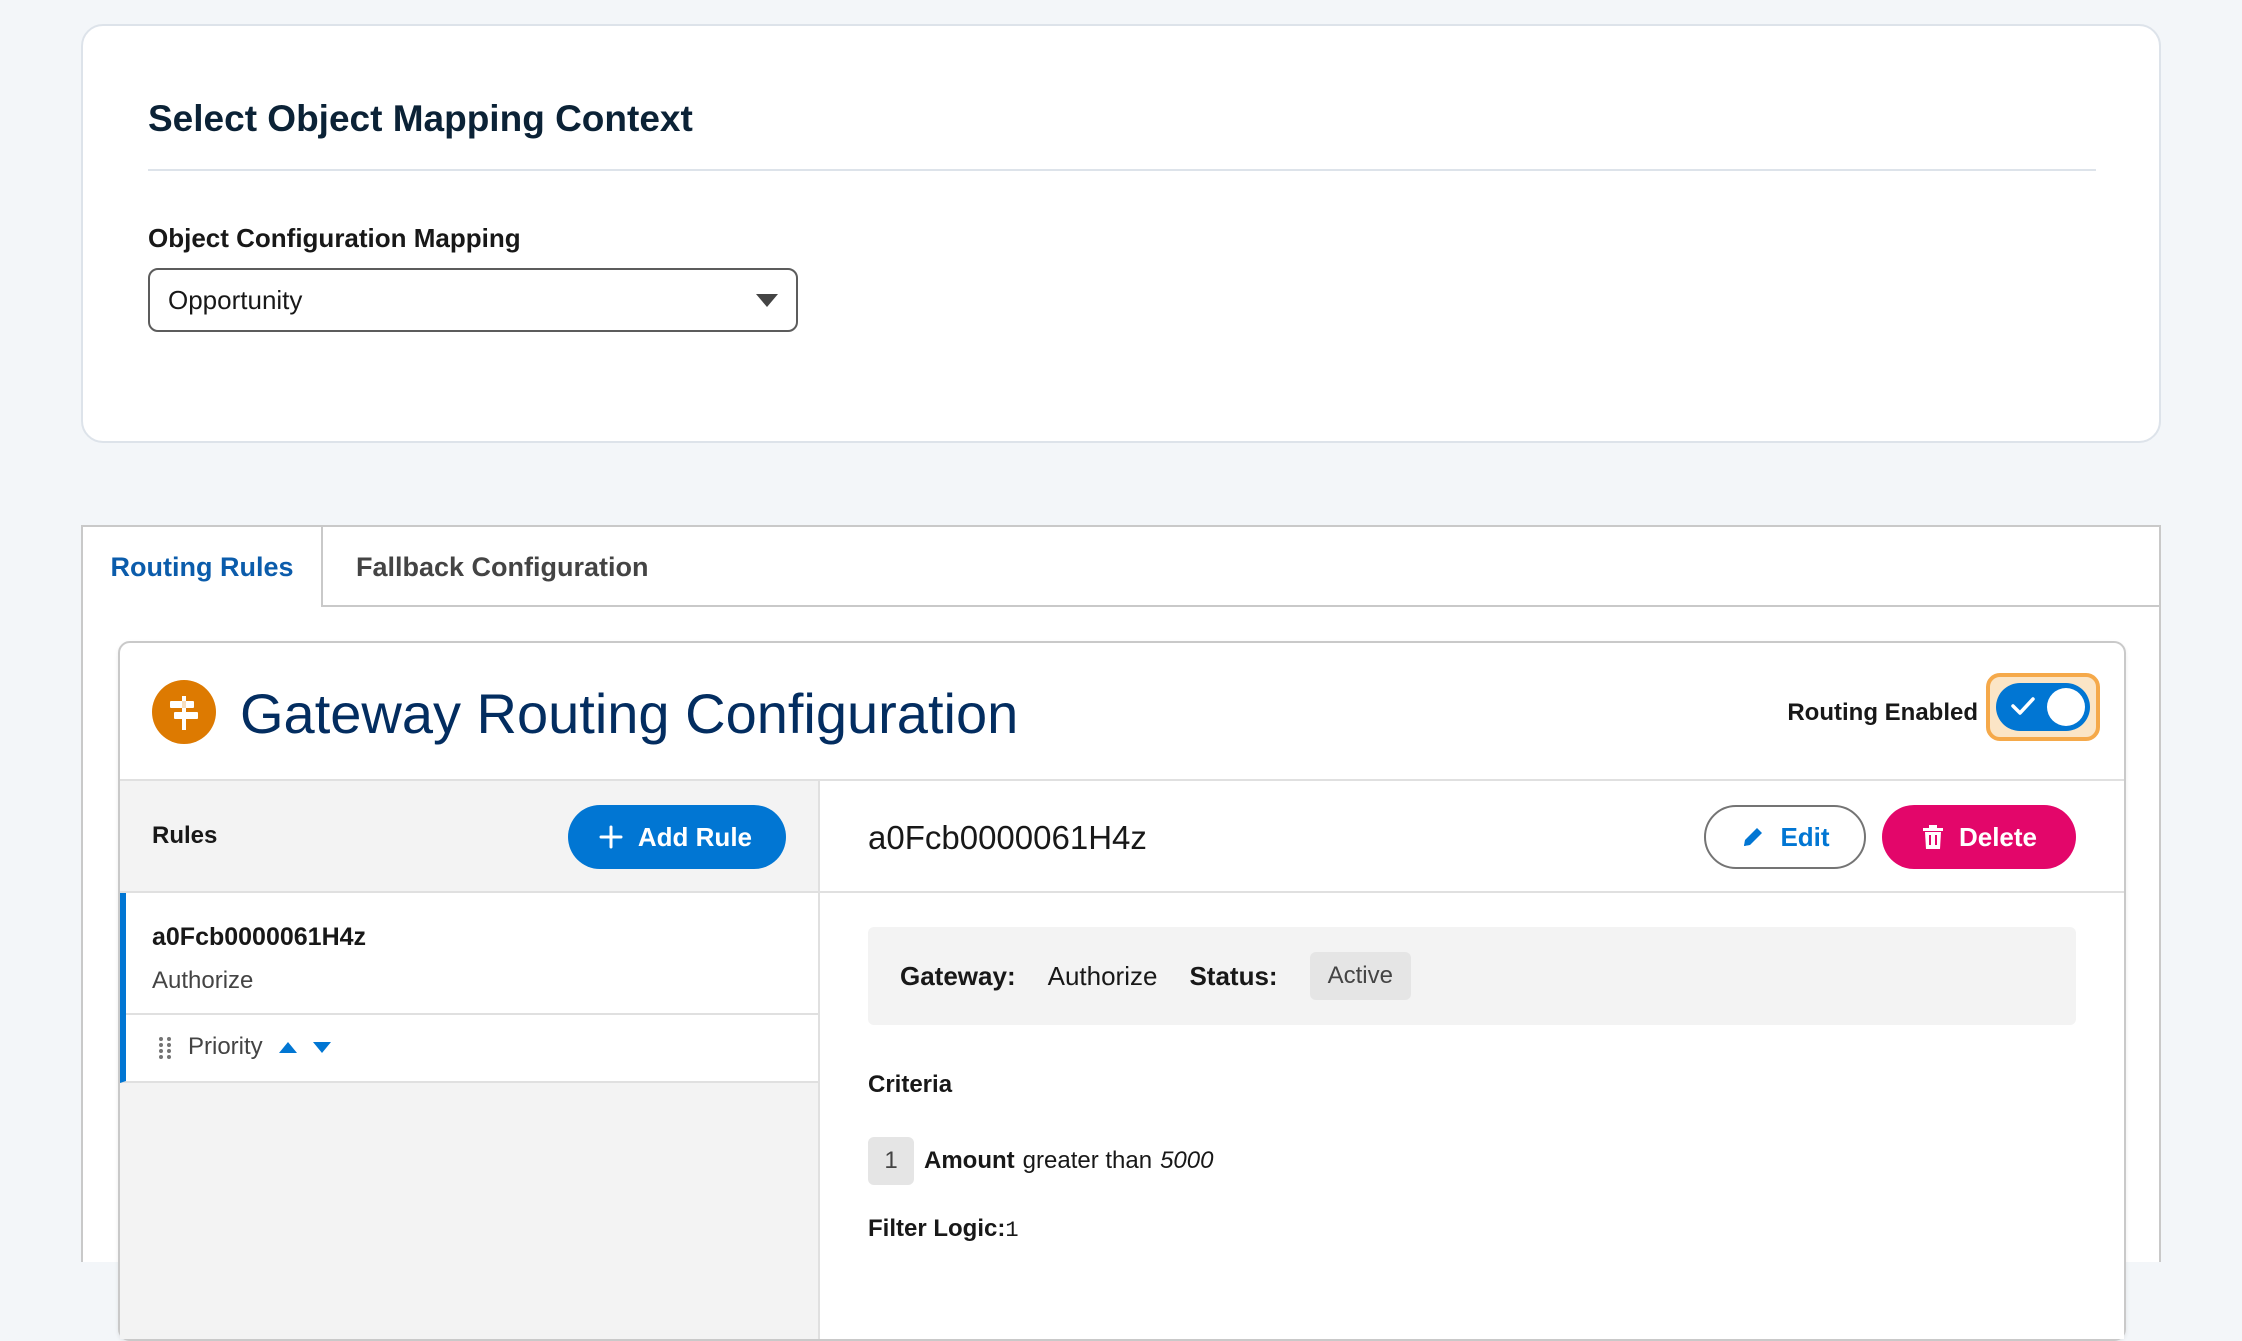 The height and width of the screenshot is (1341, 2242). Describe the element at coordinates (287, 1047) in the screenshot. I see `move-up-icon` at that location.